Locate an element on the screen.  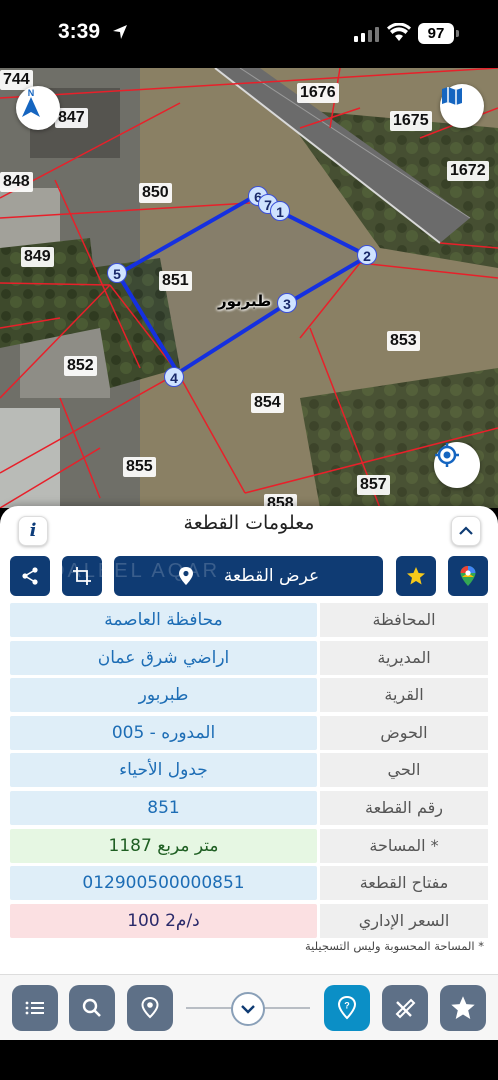
parcel-label: 854 is located at coordinates (267, 403).